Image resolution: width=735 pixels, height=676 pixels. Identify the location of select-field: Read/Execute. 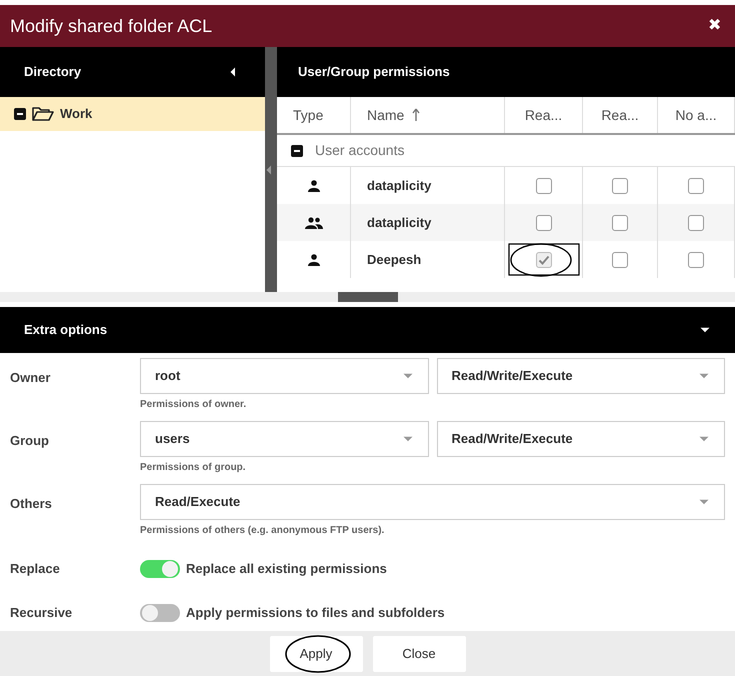
(432, 502).